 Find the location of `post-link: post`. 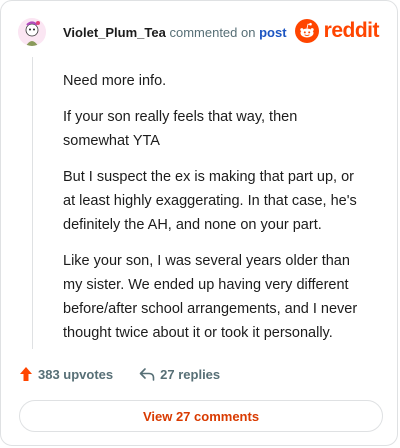

post-link: post is located at coordinates (272, 32).